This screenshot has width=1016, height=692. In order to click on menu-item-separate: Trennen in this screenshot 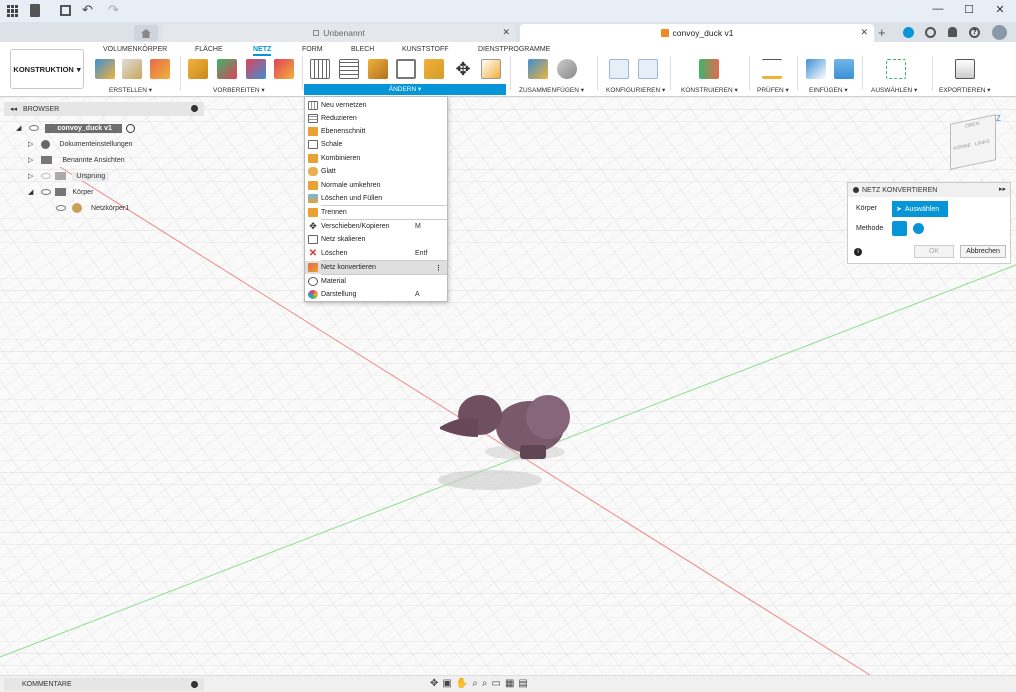, I will do `click(376, 212)`.